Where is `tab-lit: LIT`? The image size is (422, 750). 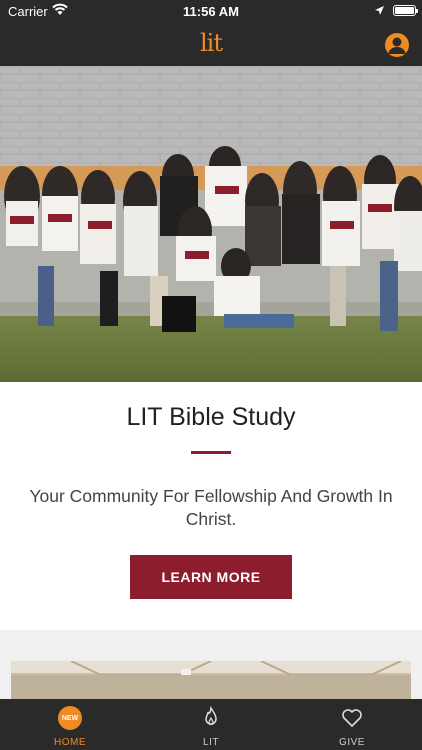 tab-lit: LIT is located at coordinates (211, 724).